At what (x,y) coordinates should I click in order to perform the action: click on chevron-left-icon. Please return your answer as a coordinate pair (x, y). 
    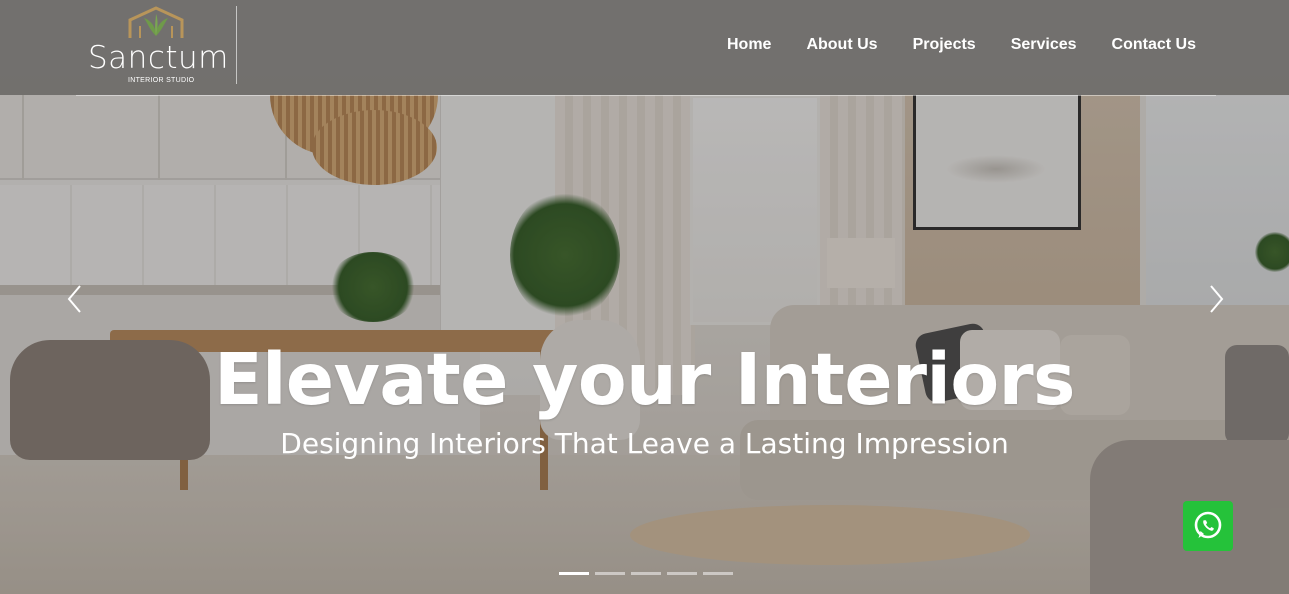
    Looking at the image, I should click on (74, 299).